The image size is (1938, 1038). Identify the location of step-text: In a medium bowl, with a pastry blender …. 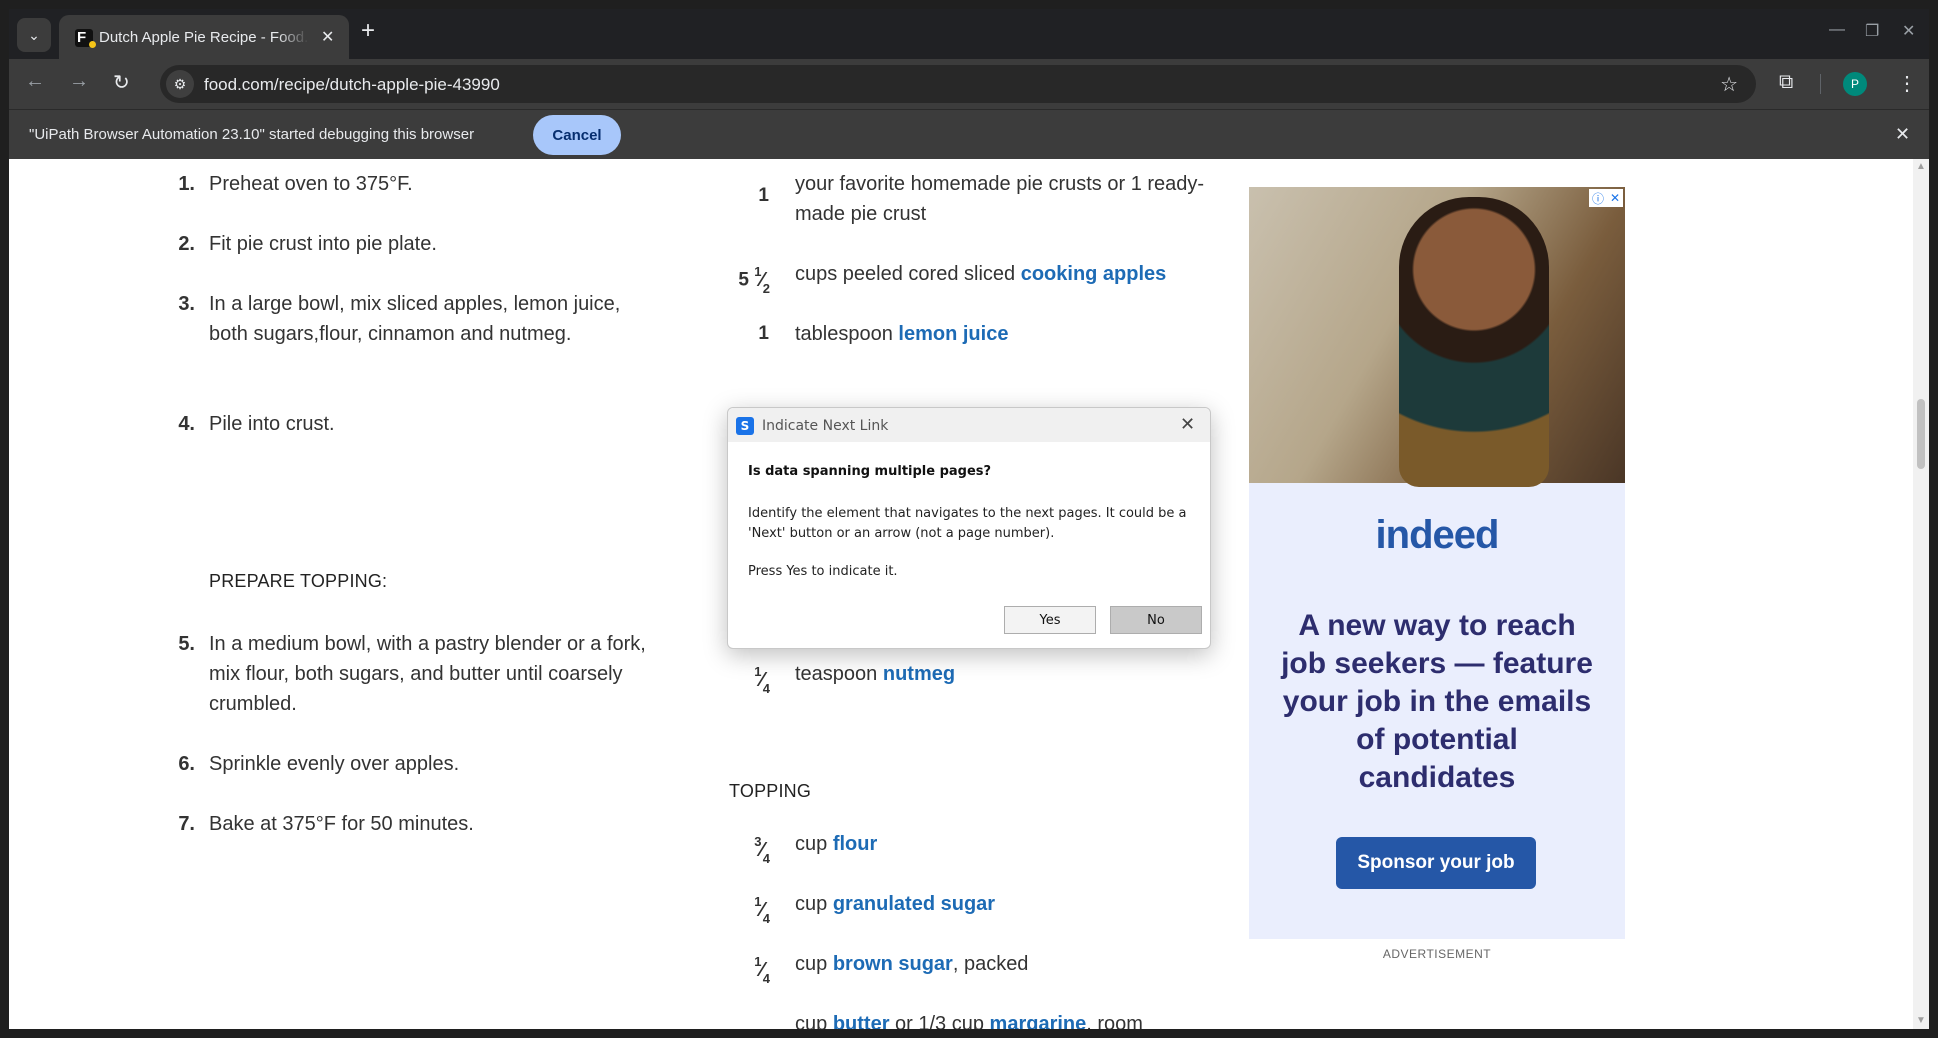
(427, 674).